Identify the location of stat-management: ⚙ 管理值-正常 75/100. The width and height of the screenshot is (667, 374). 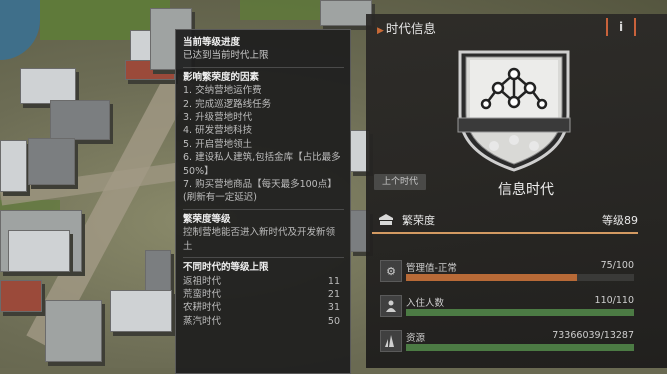
(507, 272).